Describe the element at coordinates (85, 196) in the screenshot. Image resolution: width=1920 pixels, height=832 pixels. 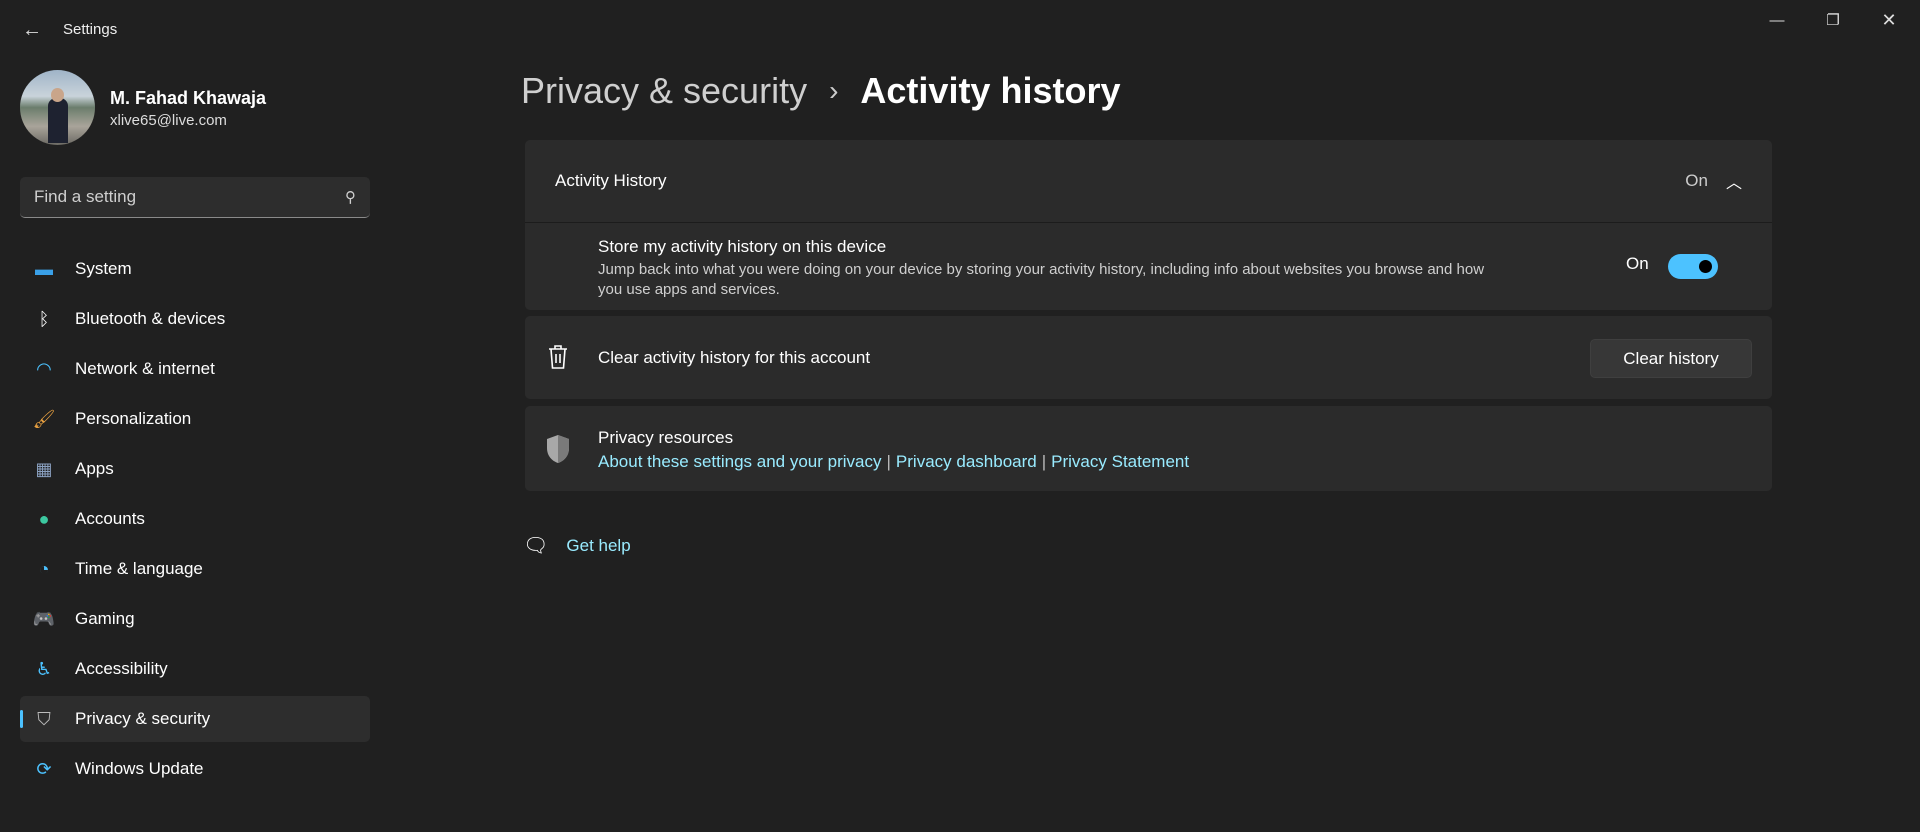
I see `search-placeholder: Find a setting` at that location.